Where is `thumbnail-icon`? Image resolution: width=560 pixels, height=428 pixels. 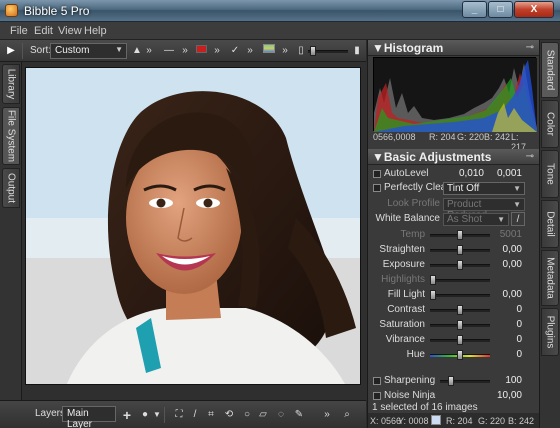
thumbnail-icon is located at coordinates (269, 51).